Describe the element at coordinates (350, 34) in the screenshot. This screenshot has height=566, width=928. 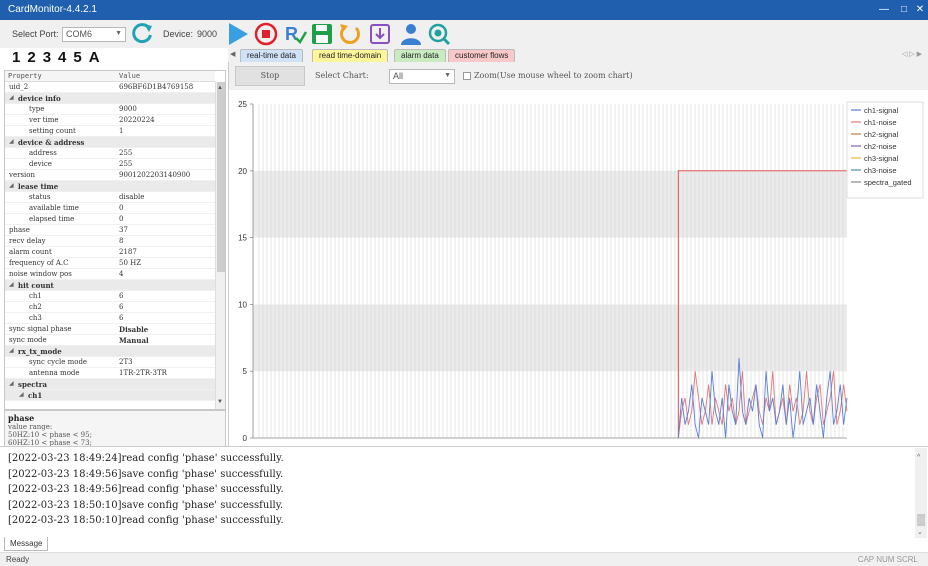
I see `reset-icon` at that location.